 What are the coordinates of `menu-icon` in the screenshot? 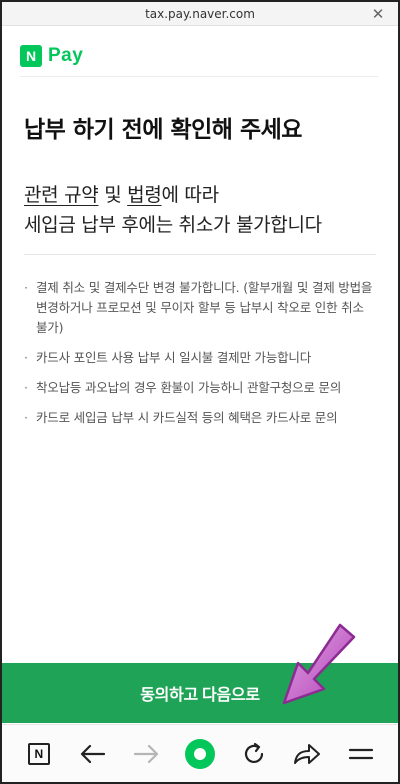 It's located at (361, 753).